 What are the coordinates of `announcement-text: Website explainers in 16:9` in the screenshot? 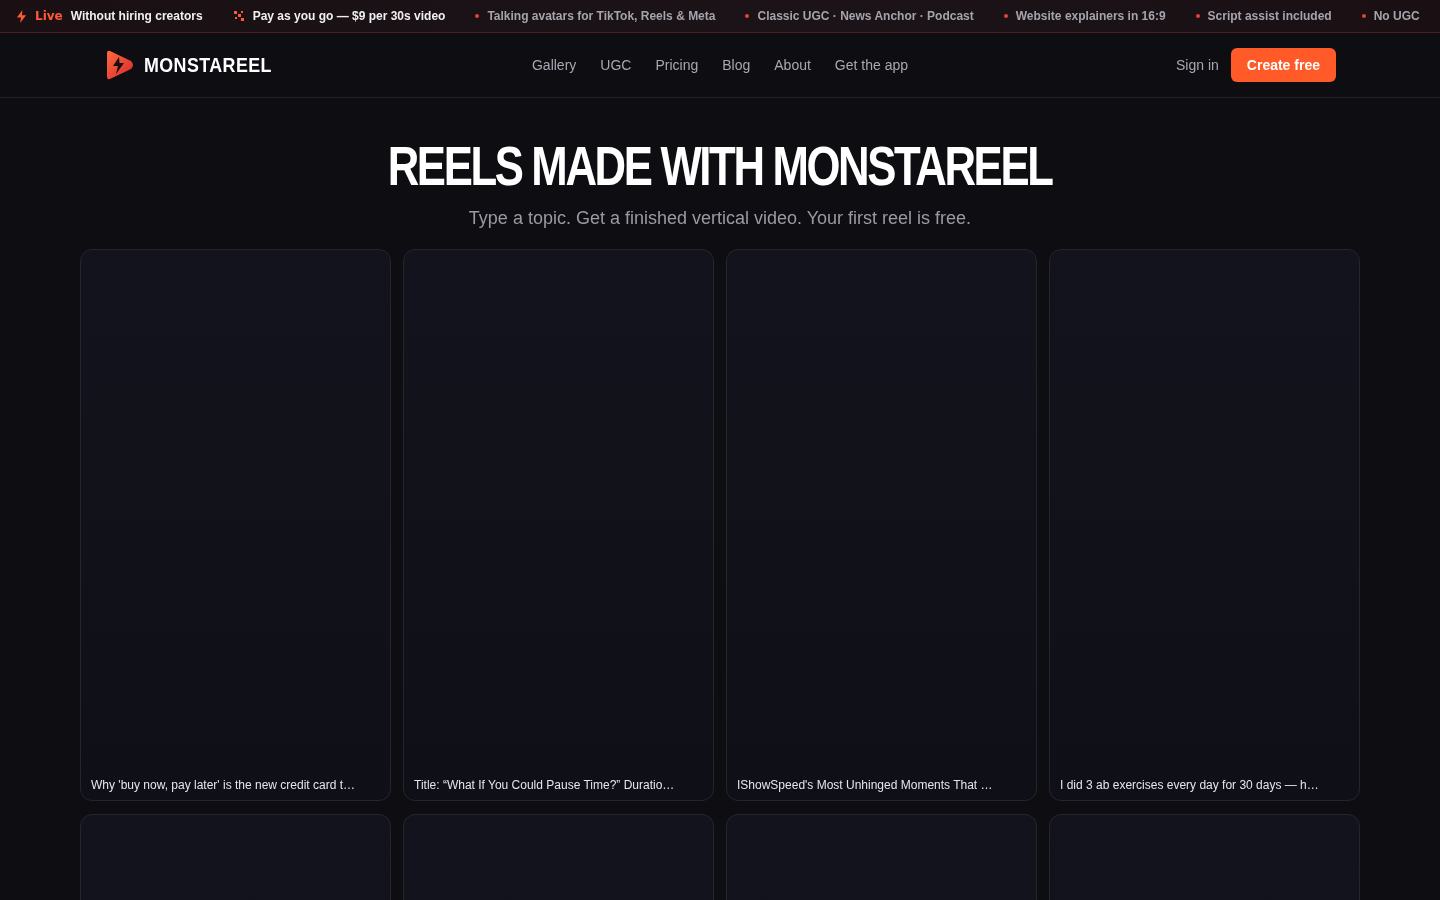 It's located at (1090, 16).